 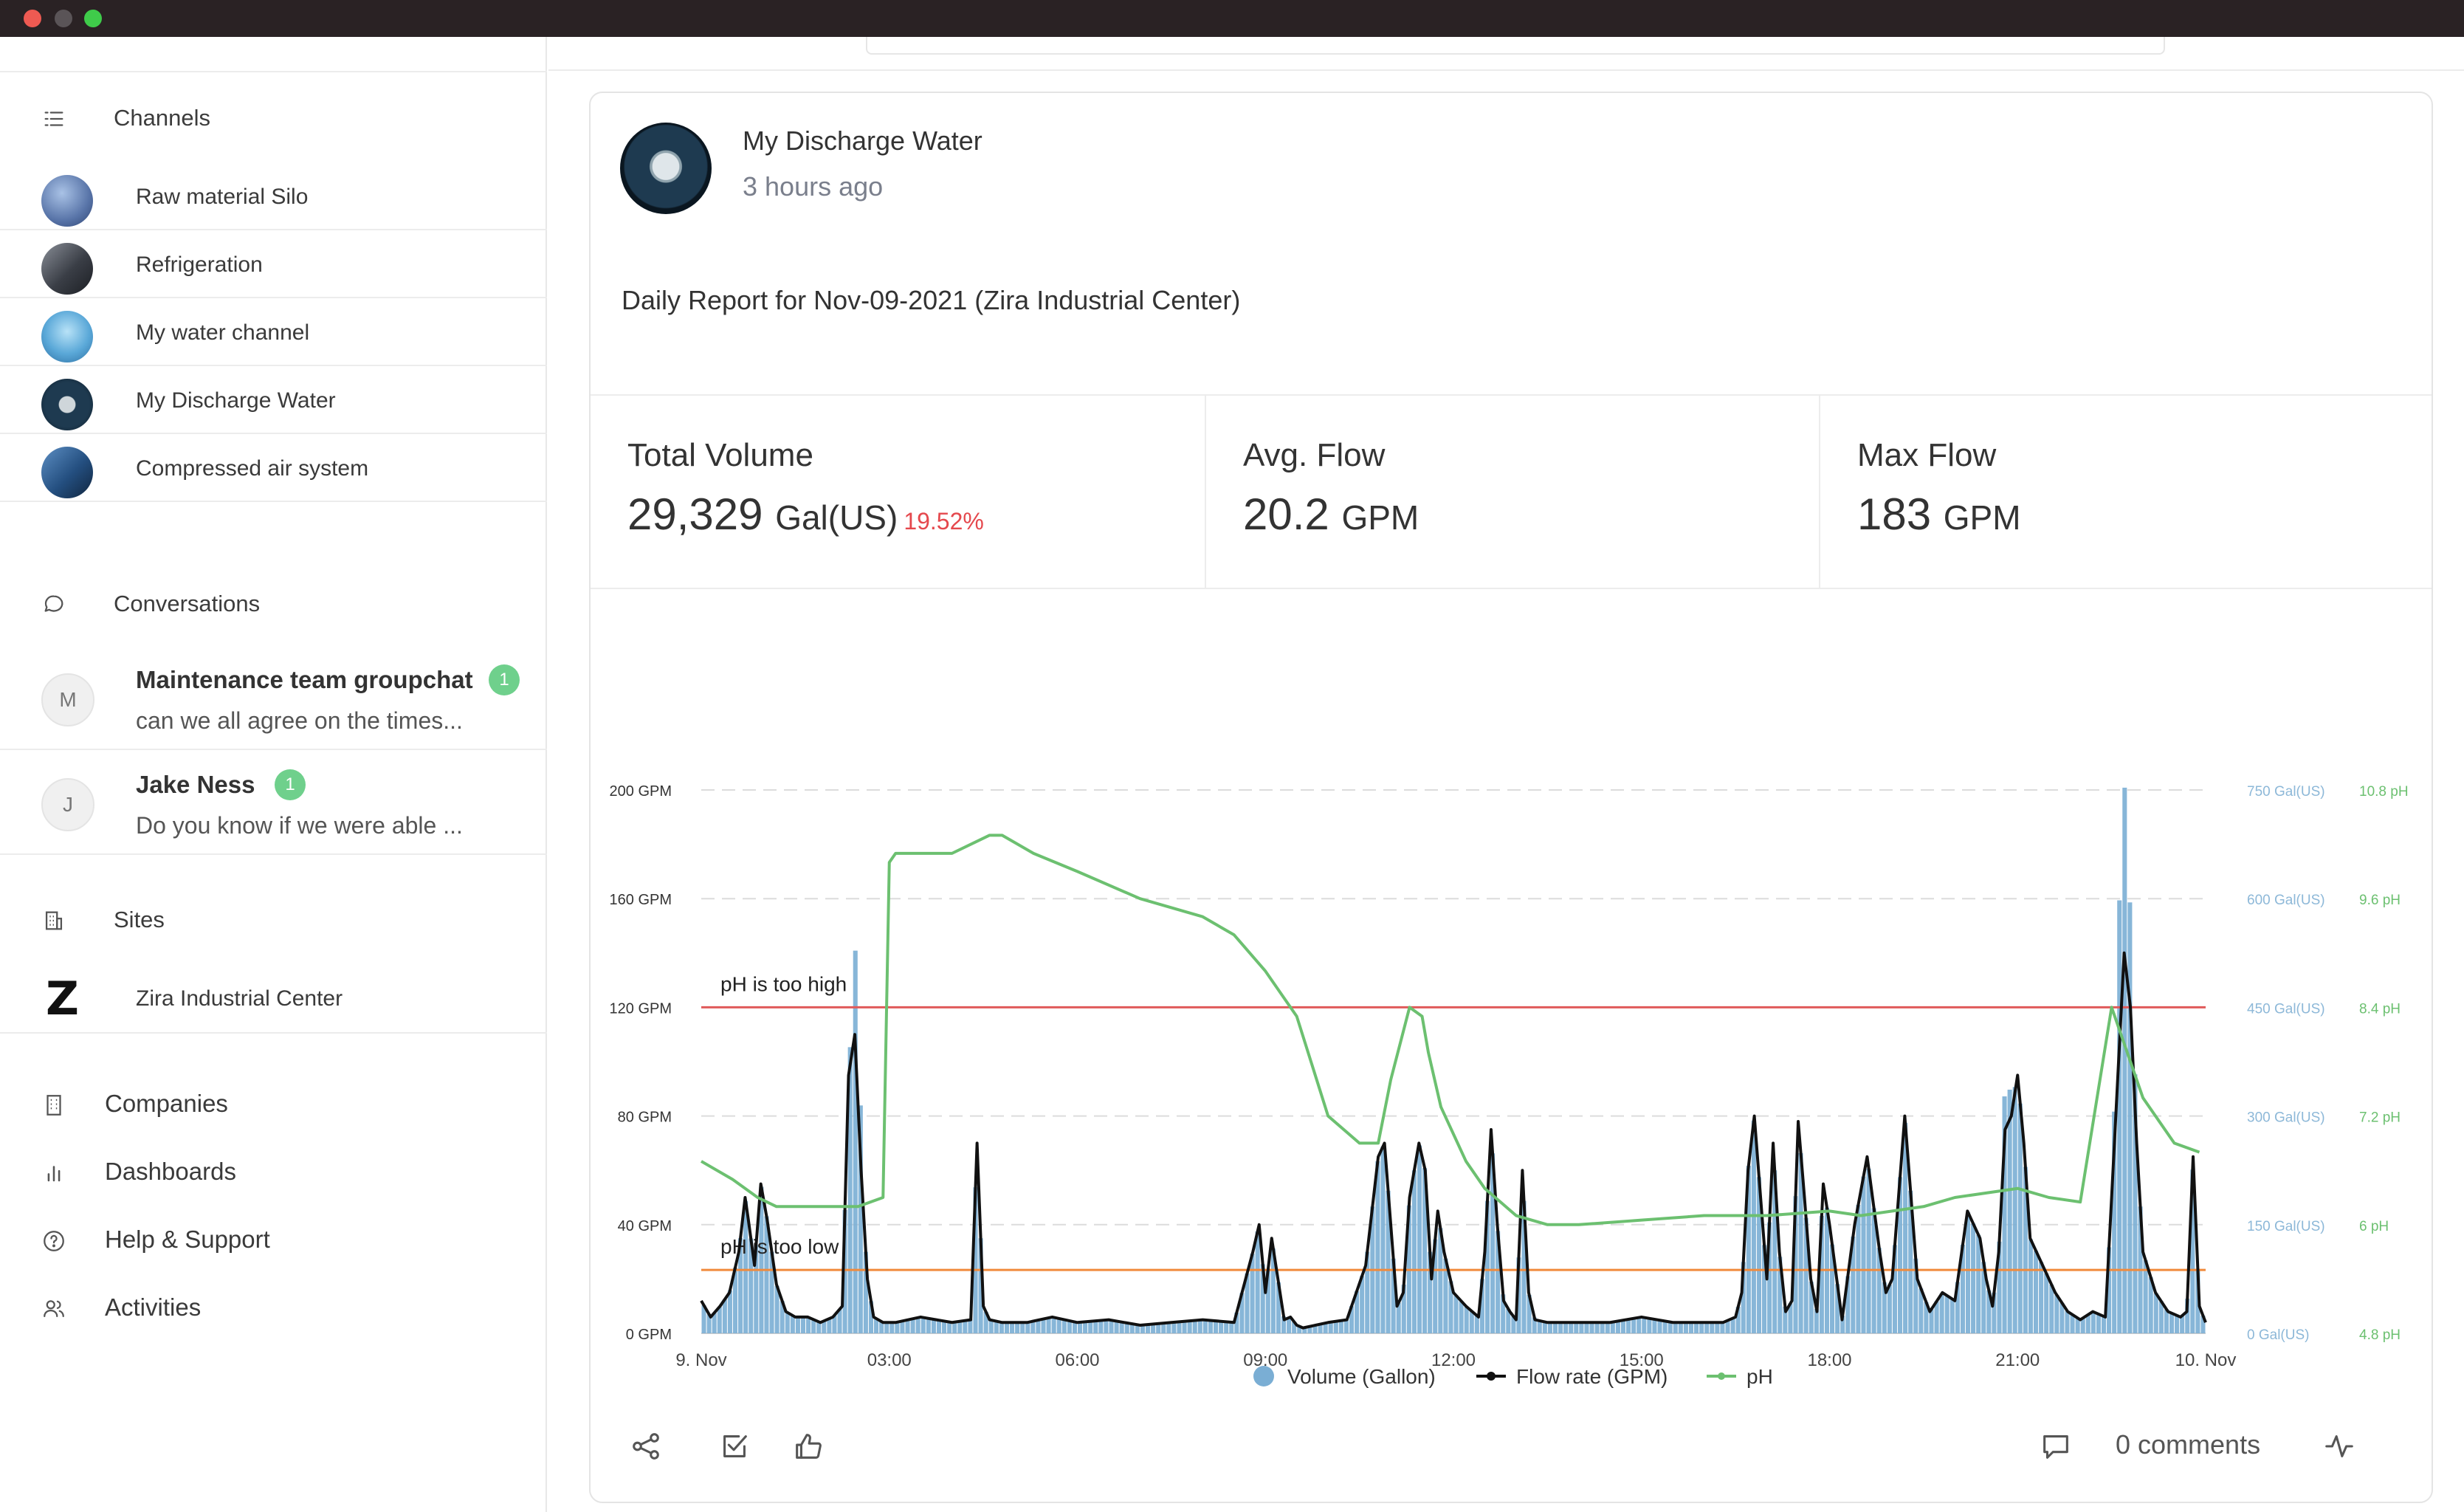 What do you see at coordinates (1927, 455) in the screenshot?
I see `stat-title: Max Flow` at bounding box center [1927, 455].